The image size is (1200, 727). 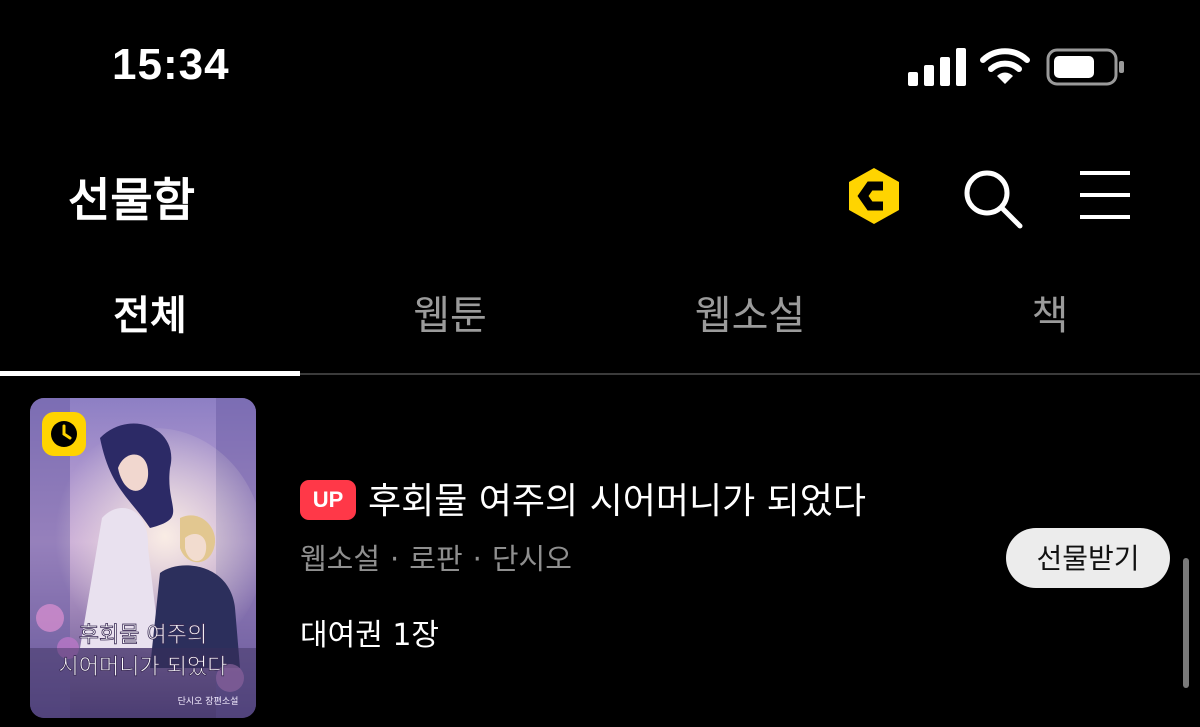 I want to click on book-cover: 후회물 여주의 시어머니가 되었다 단시오 장편소설, so click(x=143, y=558).